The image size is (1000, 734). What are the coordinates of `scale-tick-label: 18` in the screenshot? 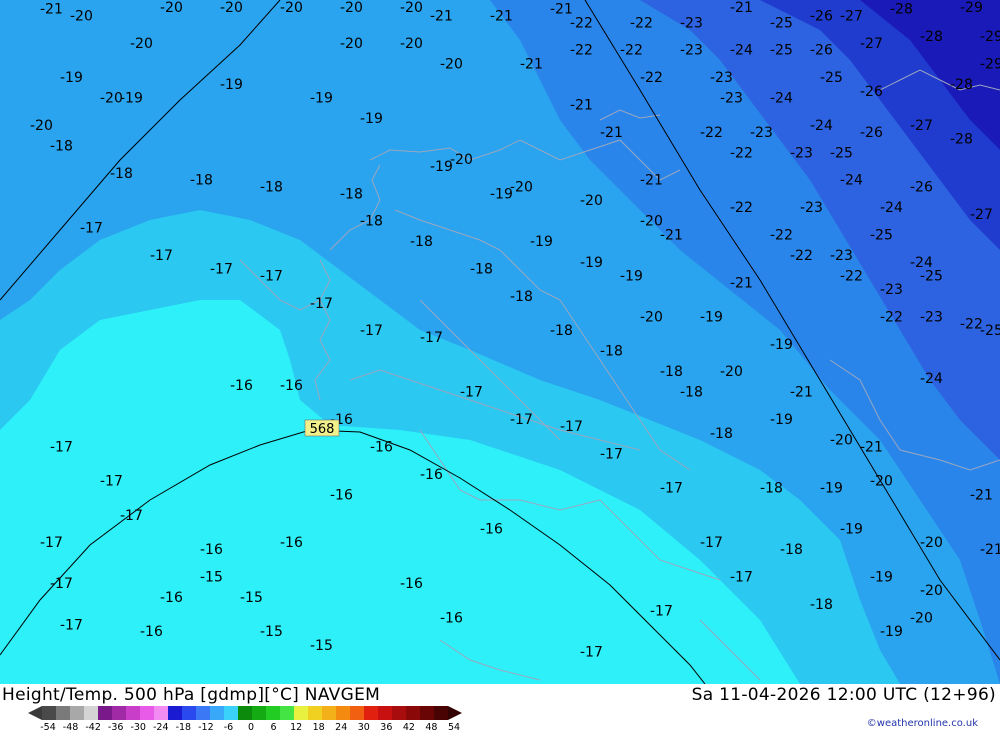 It's located at (318, 727).